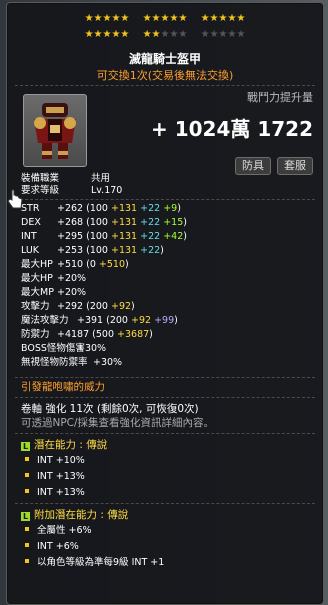  What do you see at coordinates (151, 34) in the screenshot?
I see `star-group: ★★` at bounding box center [151, 34].